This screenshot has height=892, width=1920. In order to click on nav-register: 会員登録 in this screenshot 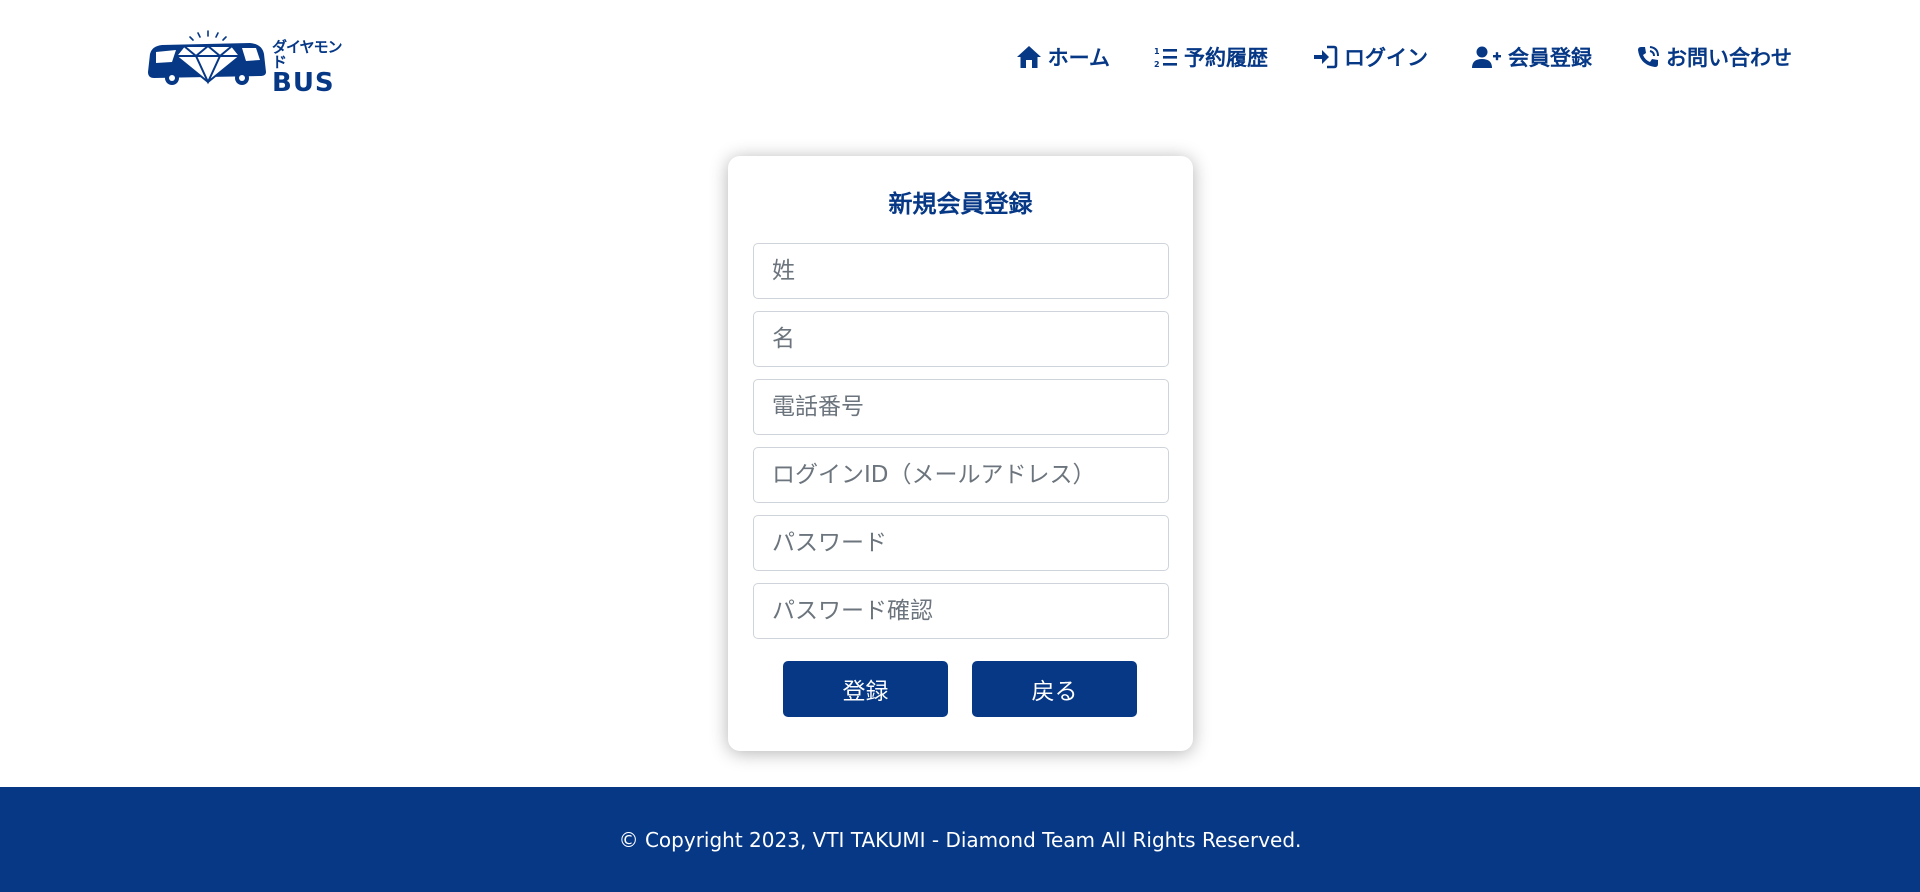, I will do `click(1532, 57)`.